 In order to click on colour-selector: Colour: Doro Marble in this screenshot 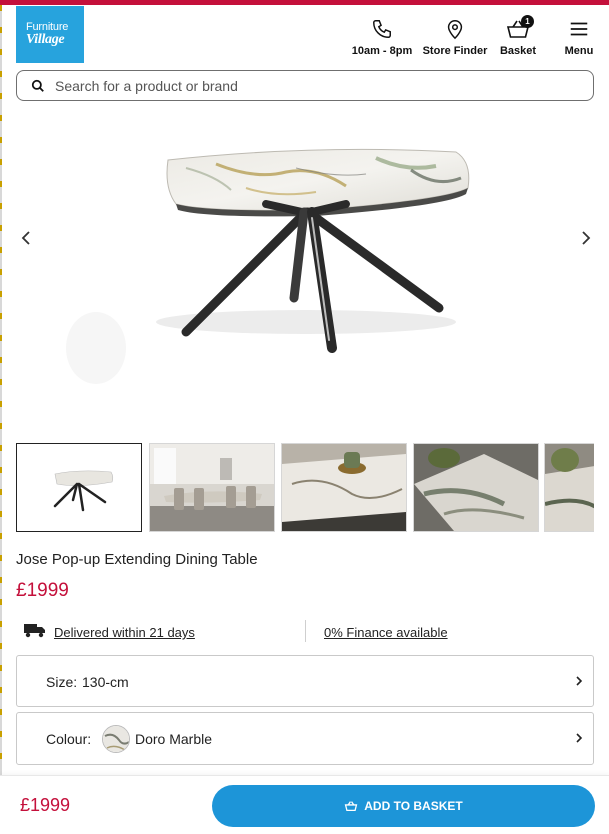, I will do `click(305, 738)`.